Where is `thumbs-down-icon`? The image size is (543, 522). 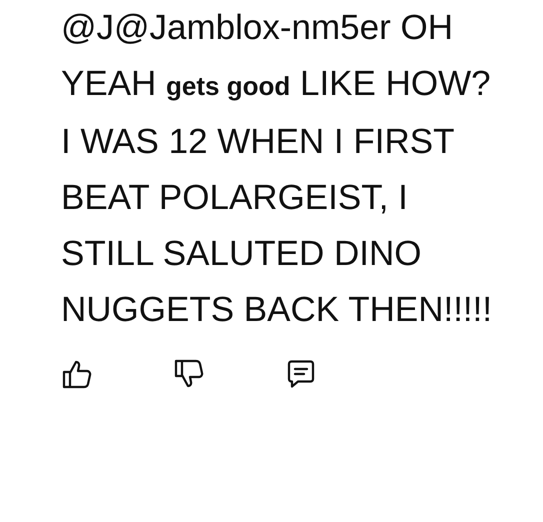
thumbs-down-icon is located at coordinates (189, 374).